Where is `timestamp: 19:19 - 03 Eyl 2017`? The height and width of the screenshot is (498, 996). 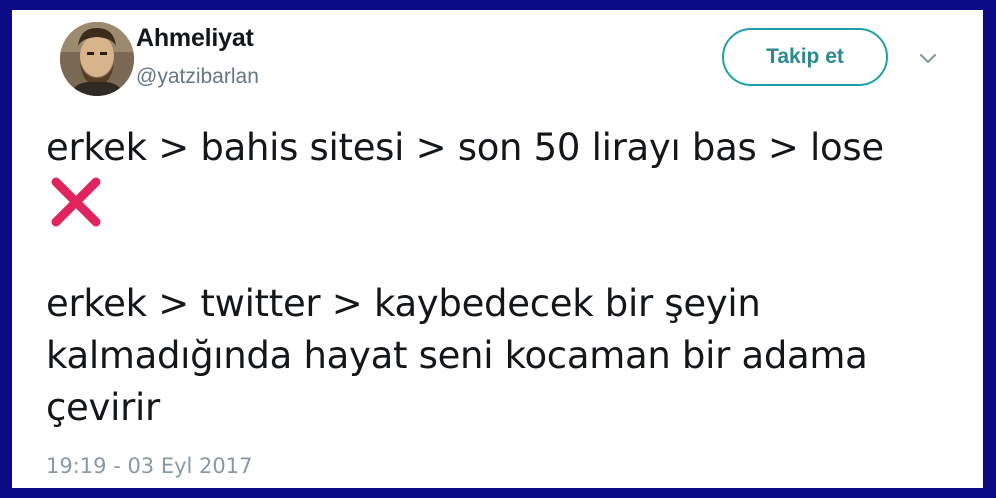
timestamp: 19:19 - 03 Eyl 2017 is located at coordinates (149, 466).